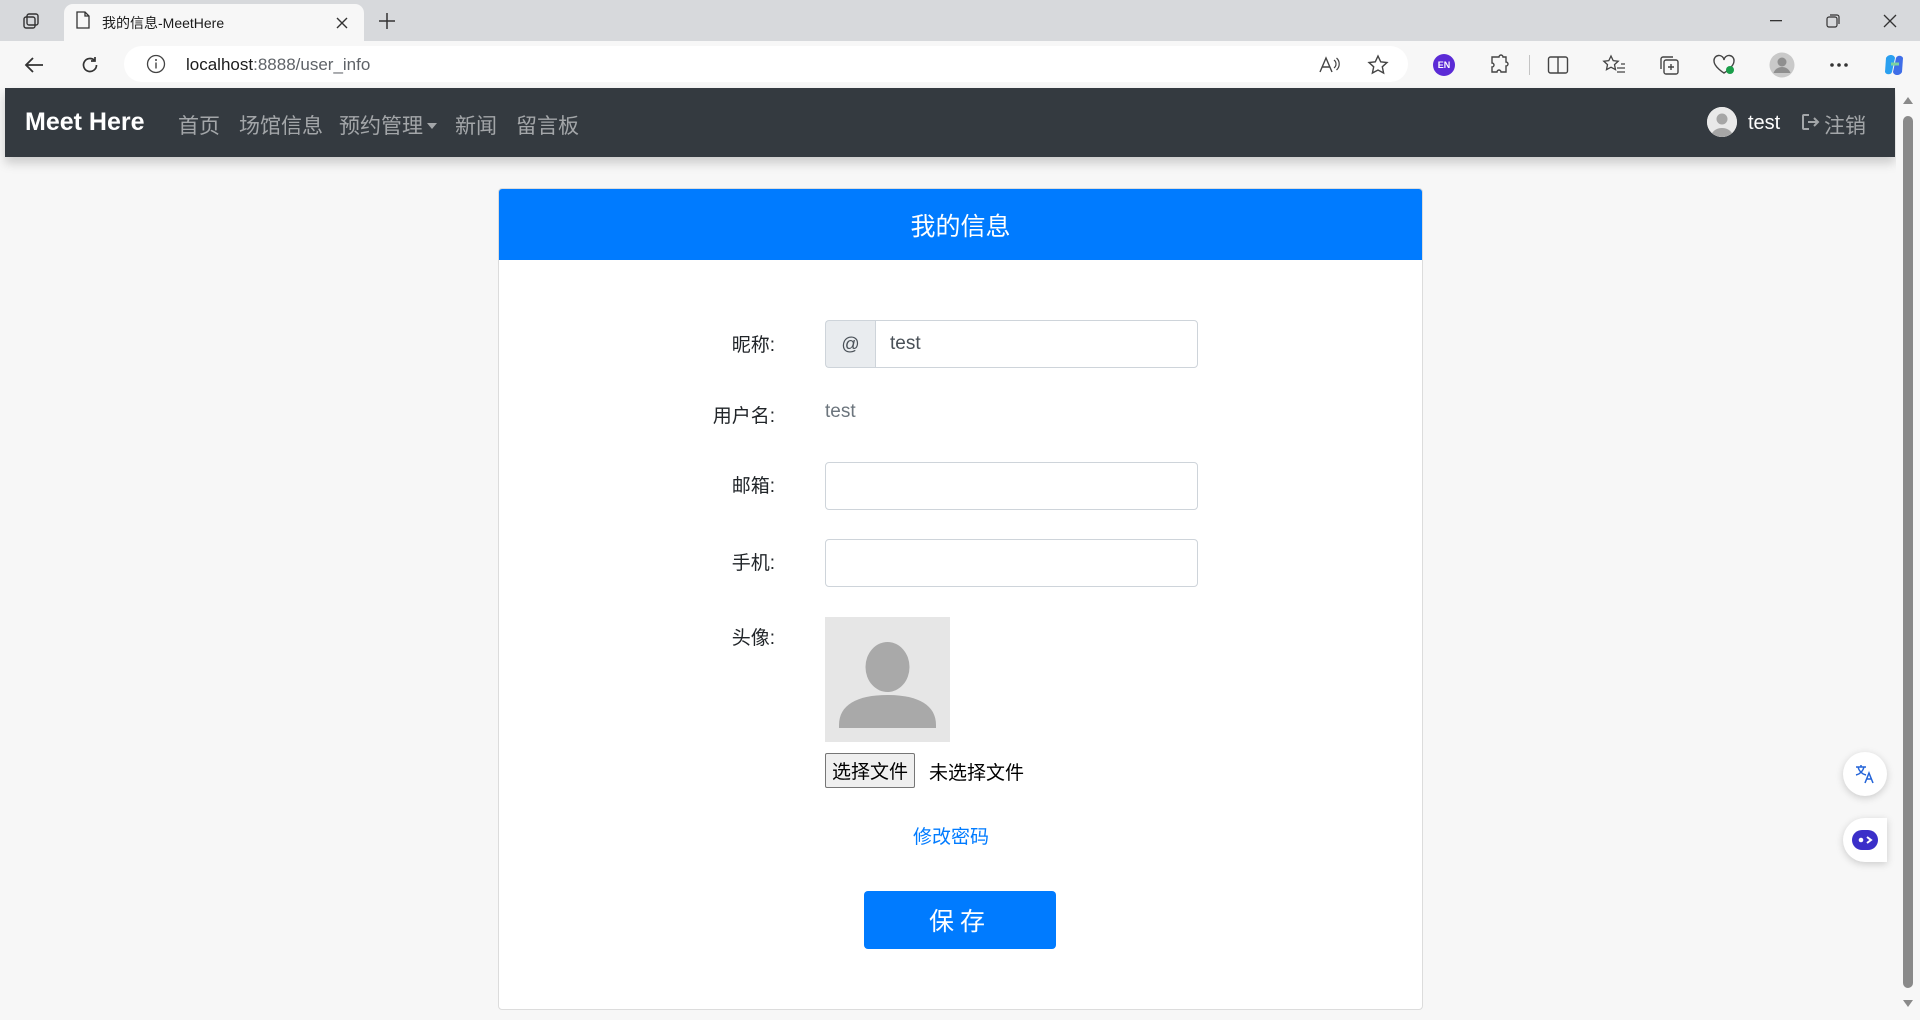 This screenshot has width=1920, height=1020. I want to click on refresh-icon, so click(90, 65).